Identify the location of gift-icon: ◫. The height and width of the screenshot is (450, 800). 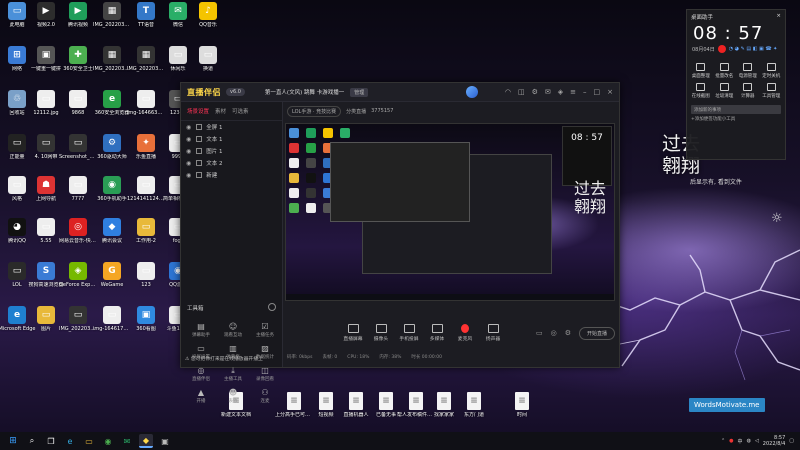
(521, 92).